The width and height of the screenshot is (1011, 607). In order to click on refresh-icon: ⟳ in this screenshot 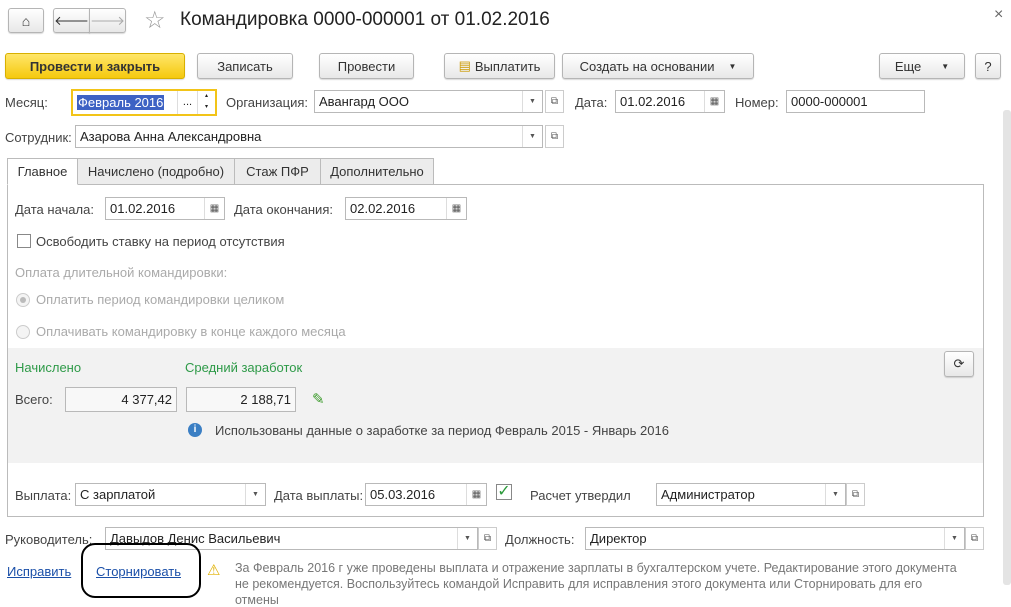, I will do `click(959, 363)`.